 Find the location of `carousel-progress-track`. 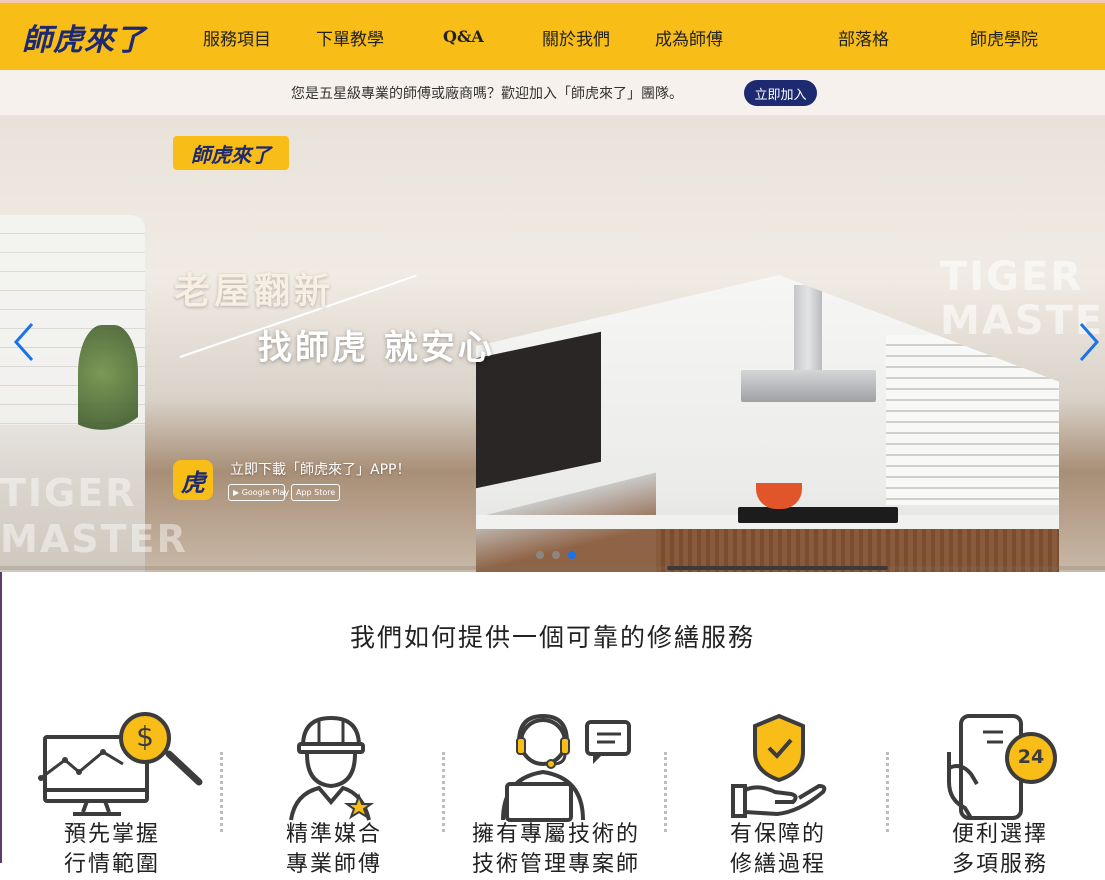

carousel-progress-track is located at coordinates (552, 568).